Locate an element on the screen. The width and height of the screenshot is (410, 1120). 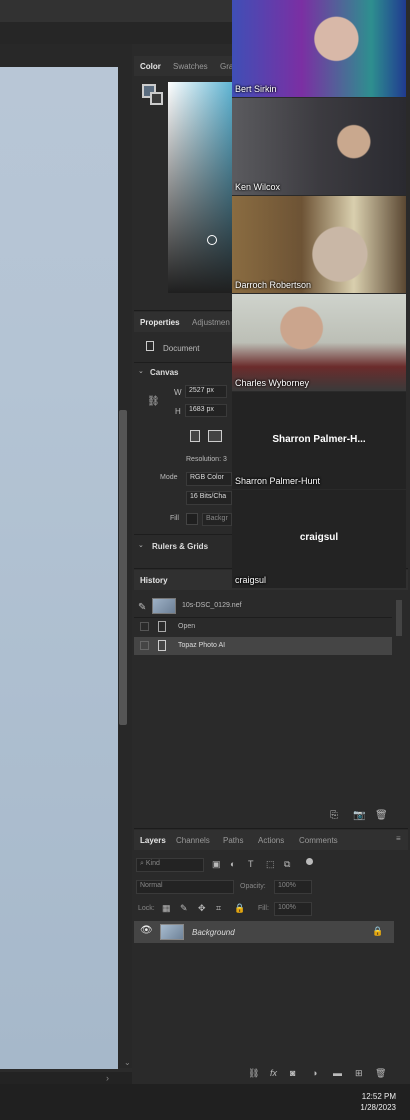
history-item-selected: Topaz Photo AI is located at coordinates (263, 646).